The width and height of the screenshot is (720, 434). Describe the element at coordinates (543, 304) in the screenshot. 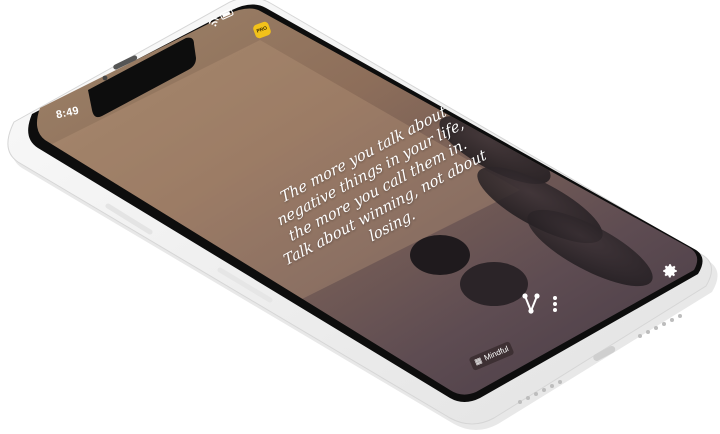

I see `quote-actions` at that location.